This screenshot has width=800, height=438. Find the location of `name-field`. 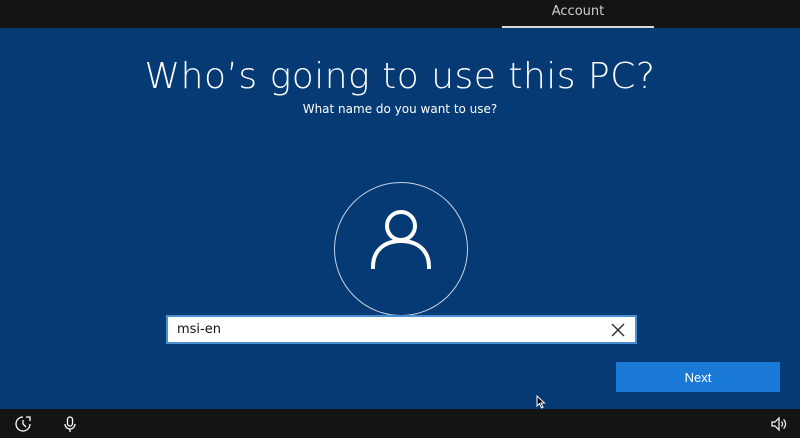

name-field is located at coordinates (401, 329).